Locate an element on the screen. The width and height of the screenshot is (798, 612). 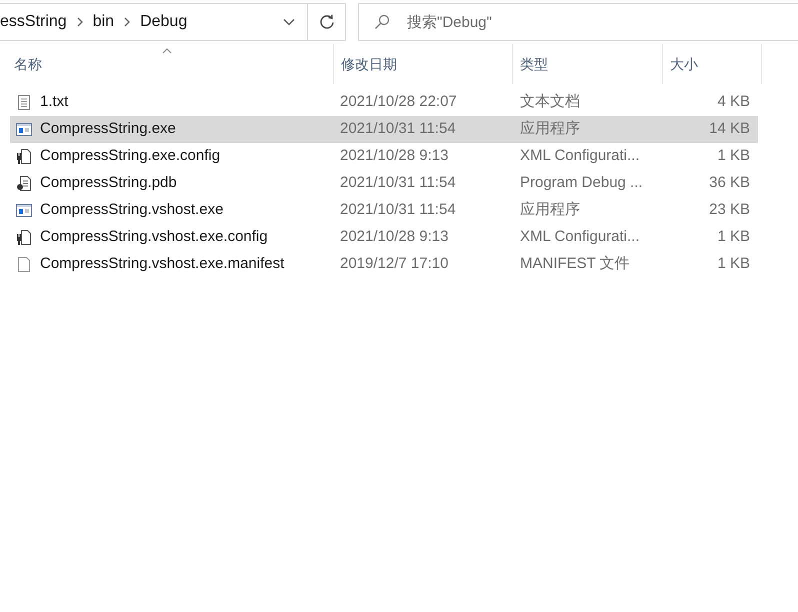
address-bar: essString bin Debug is located at coordinates (173, 22).